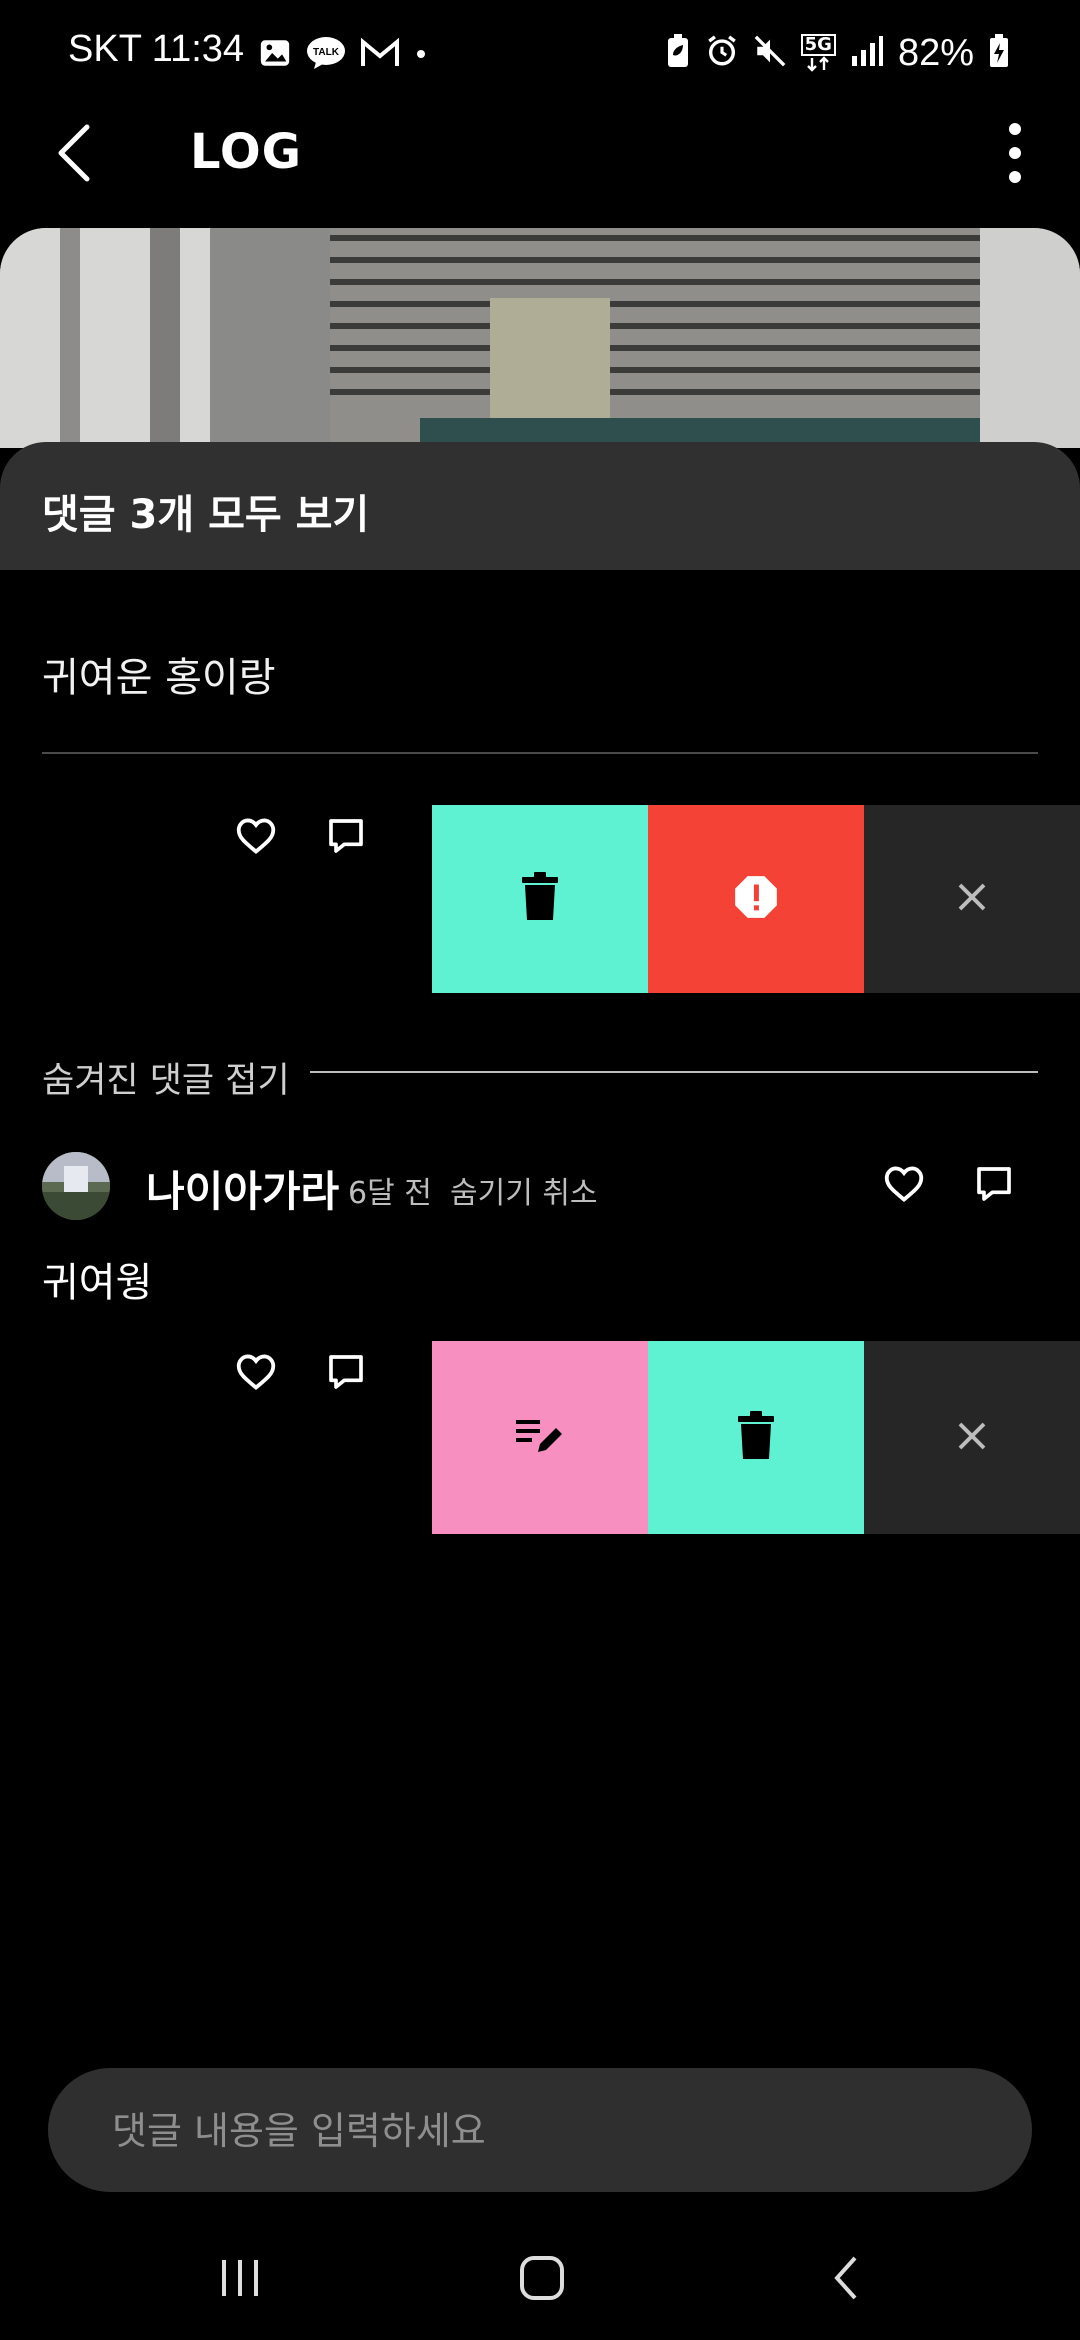  I want to click on more-options-button, so click(1015, 155).